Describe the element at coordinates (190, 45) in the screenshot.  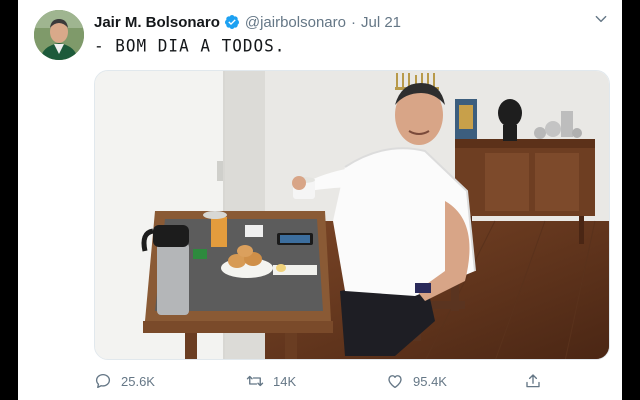
I see `tweet-text: - BOM DIA A TODOS.` at that location.